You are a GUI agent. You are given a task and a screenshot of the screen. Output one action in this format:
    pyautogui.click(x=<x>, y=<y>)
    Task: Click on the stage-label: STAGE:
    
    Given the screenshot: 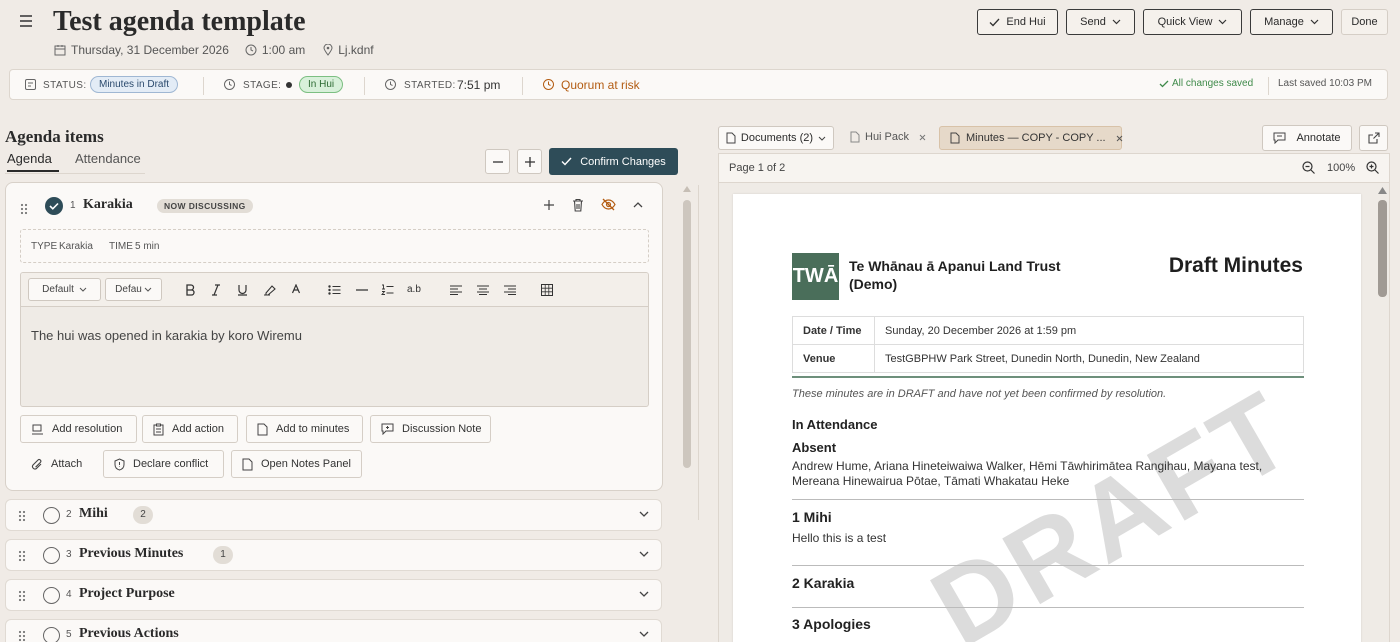 What is the action you would take?
    pyautogui.click(x=262, y=85)
    